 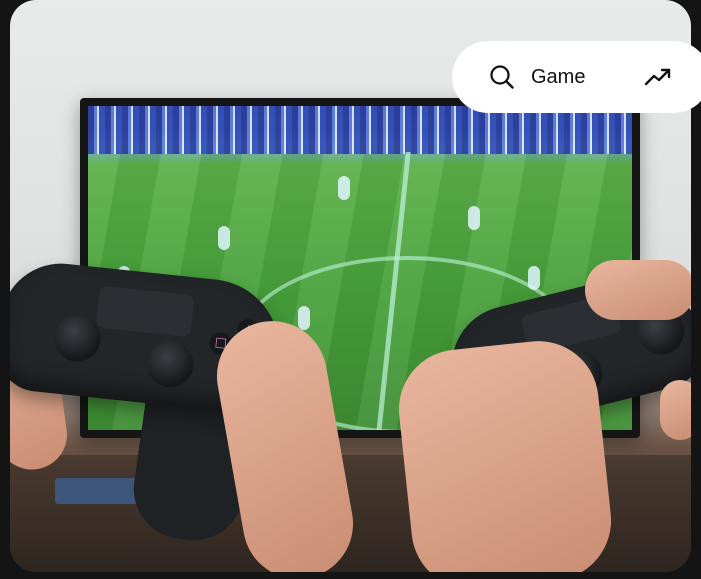 I want to click on touchpad, so click(x=145, y=311).